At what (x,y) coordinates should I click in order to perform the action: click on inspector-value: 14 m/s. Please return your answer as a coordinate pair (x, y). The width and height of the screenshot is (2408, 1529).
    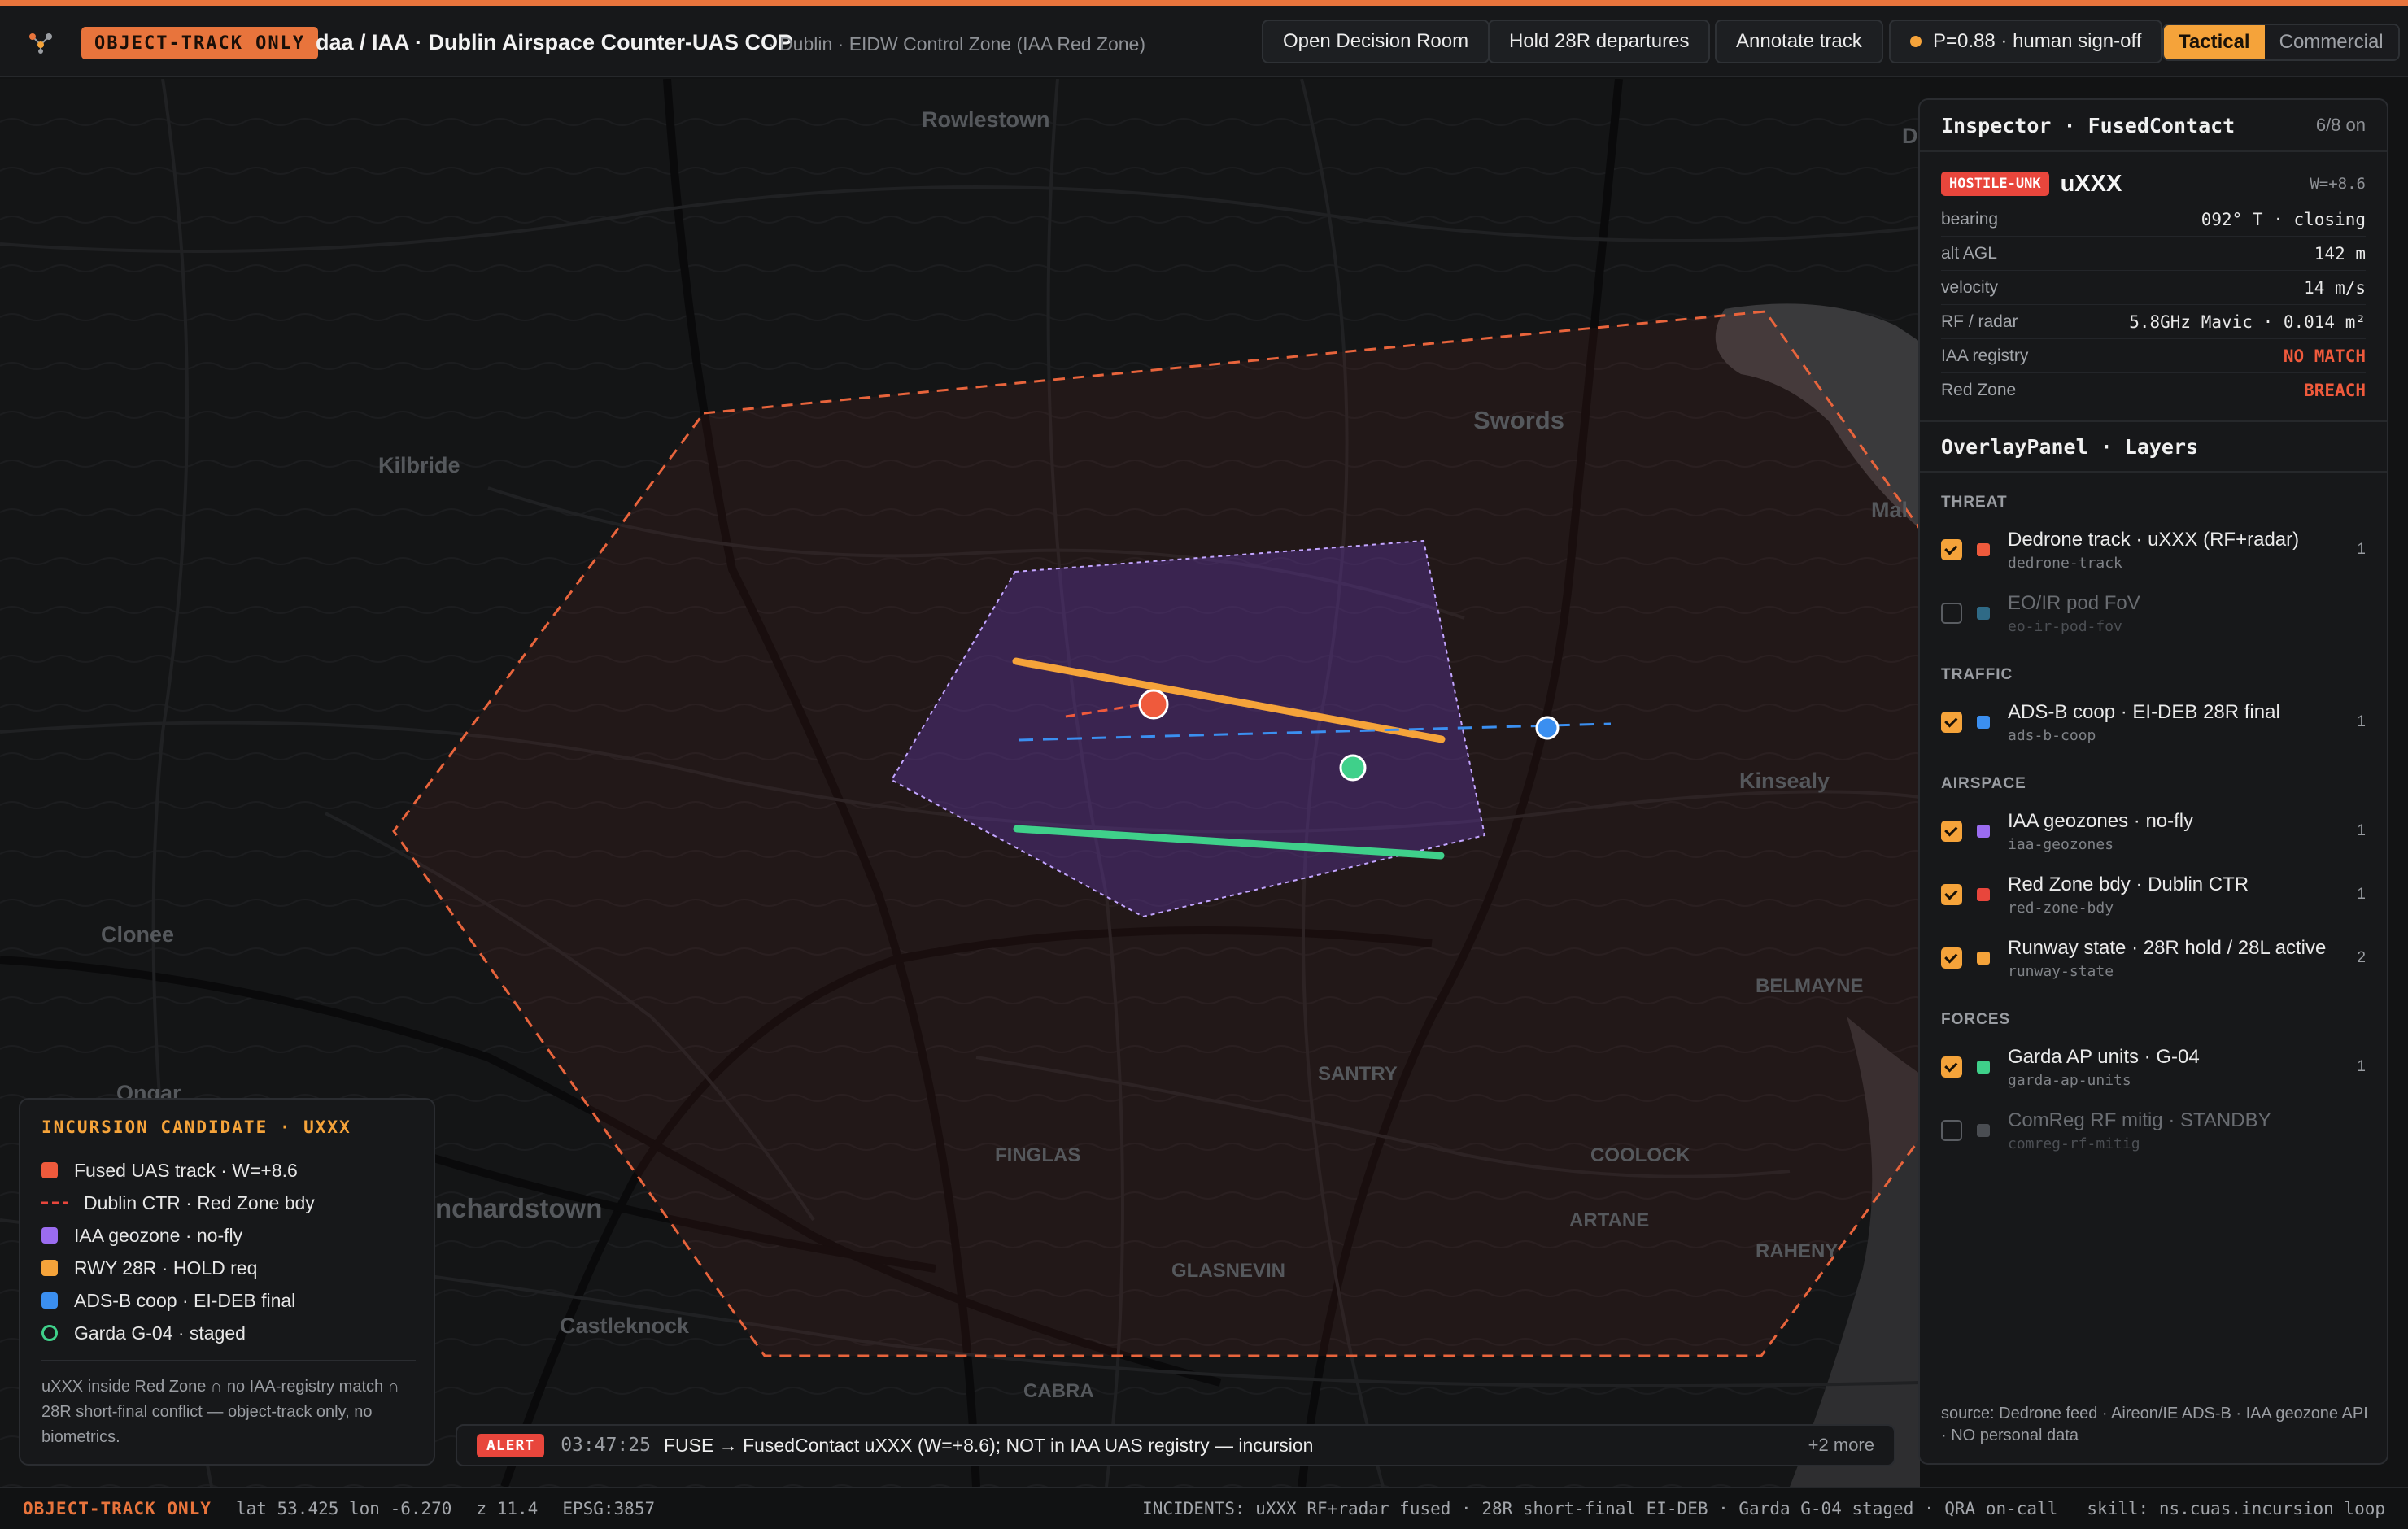
    Looking at the image, I should click on (2335, 287).